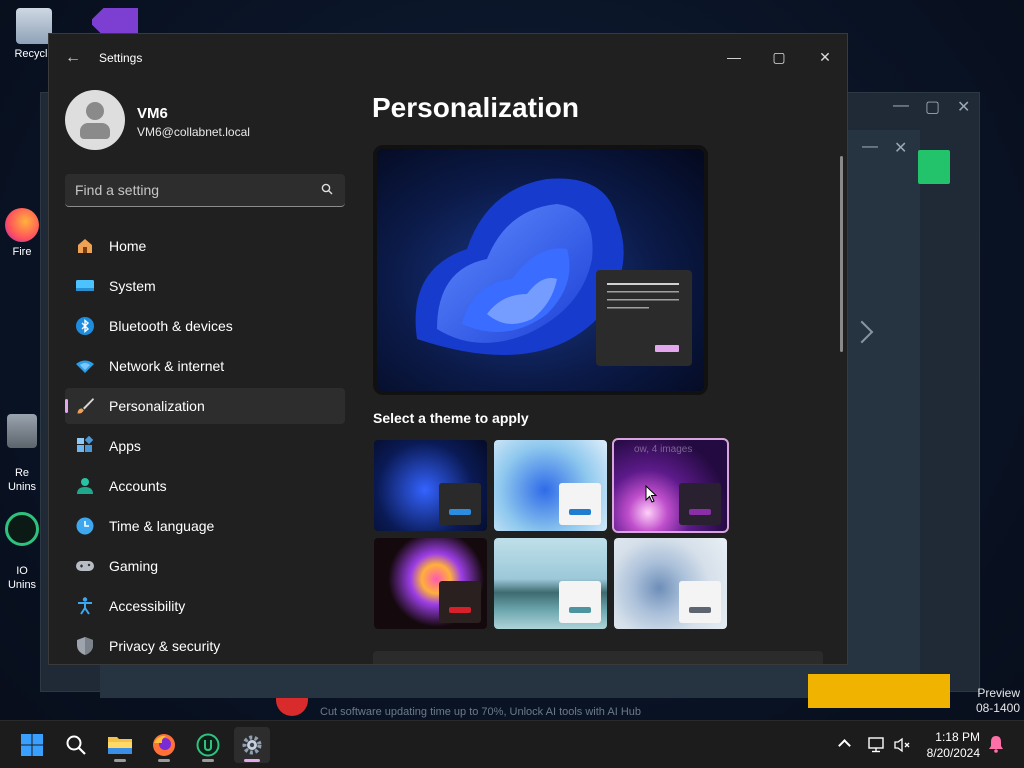 The image size is (1024, 768). I want to click on file-explorer-button, so click(120, 745).